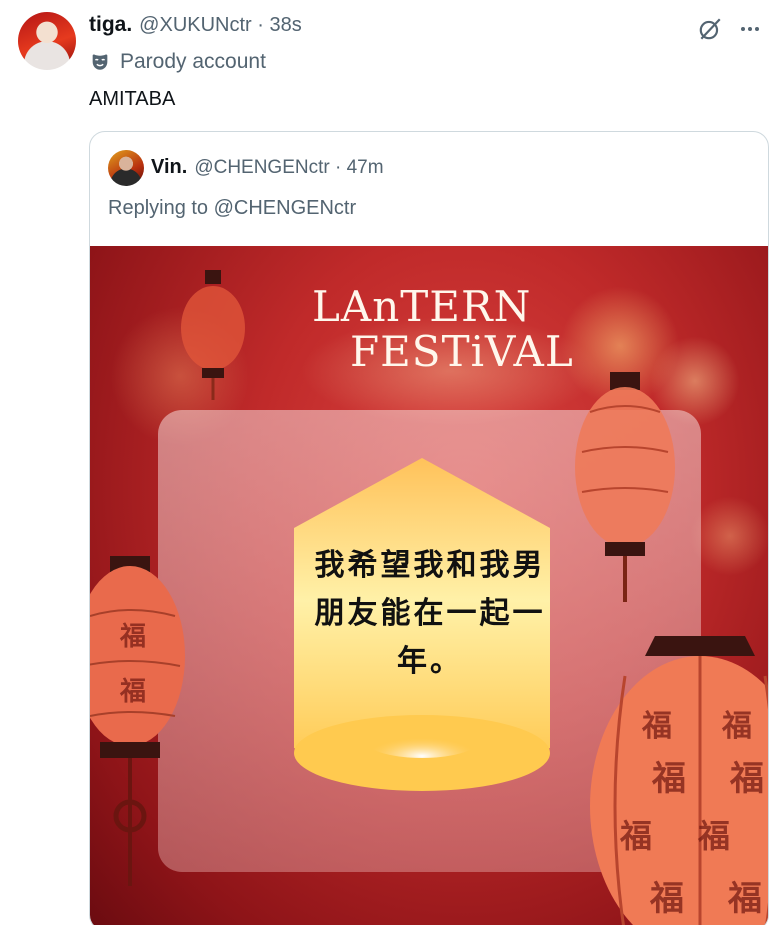 This screenshot has height=925, width=783. I want to click on lantern-right-middle, so click(625, 487).